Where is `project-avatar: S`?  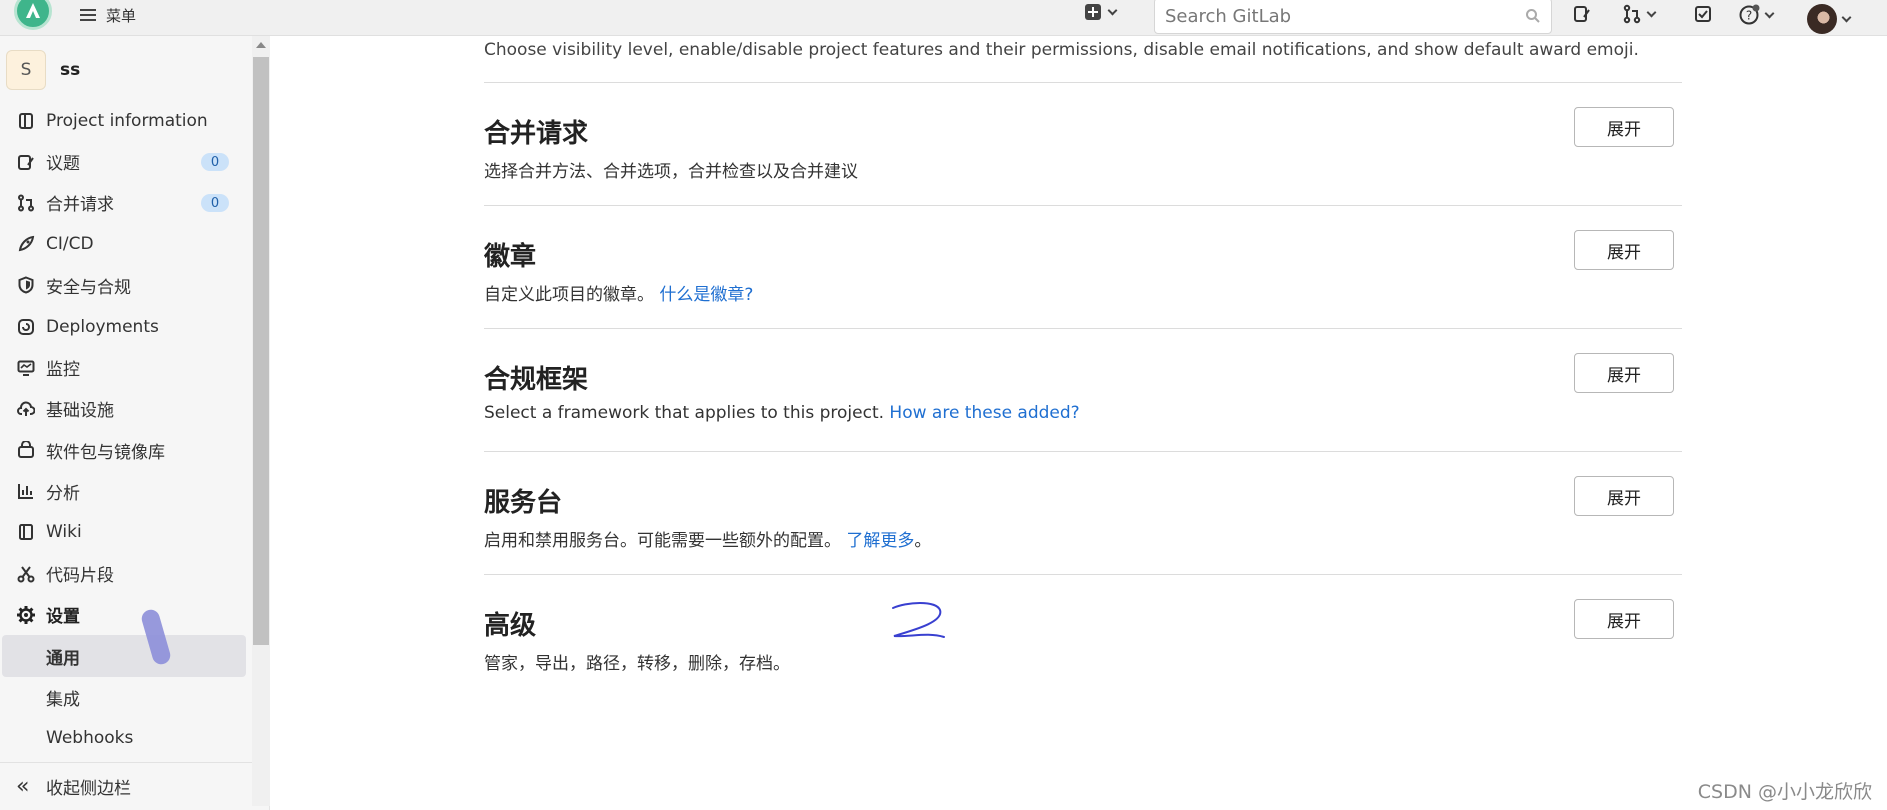
project-avatar: S is located at coordinates (26, 70).